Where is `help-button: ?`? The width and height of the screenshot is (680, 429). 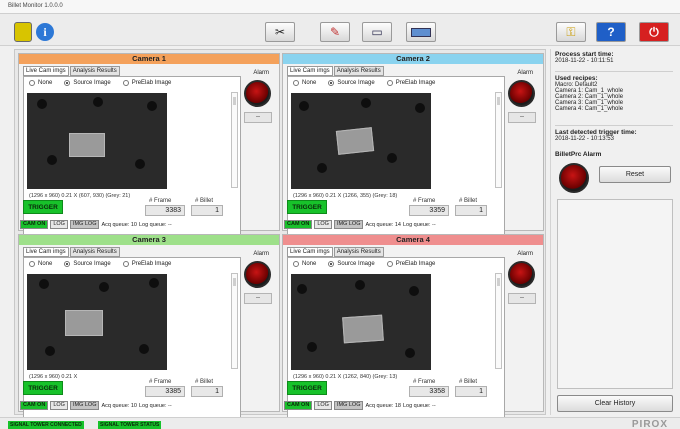
help-button: ? is located at coordinates (611, 32).